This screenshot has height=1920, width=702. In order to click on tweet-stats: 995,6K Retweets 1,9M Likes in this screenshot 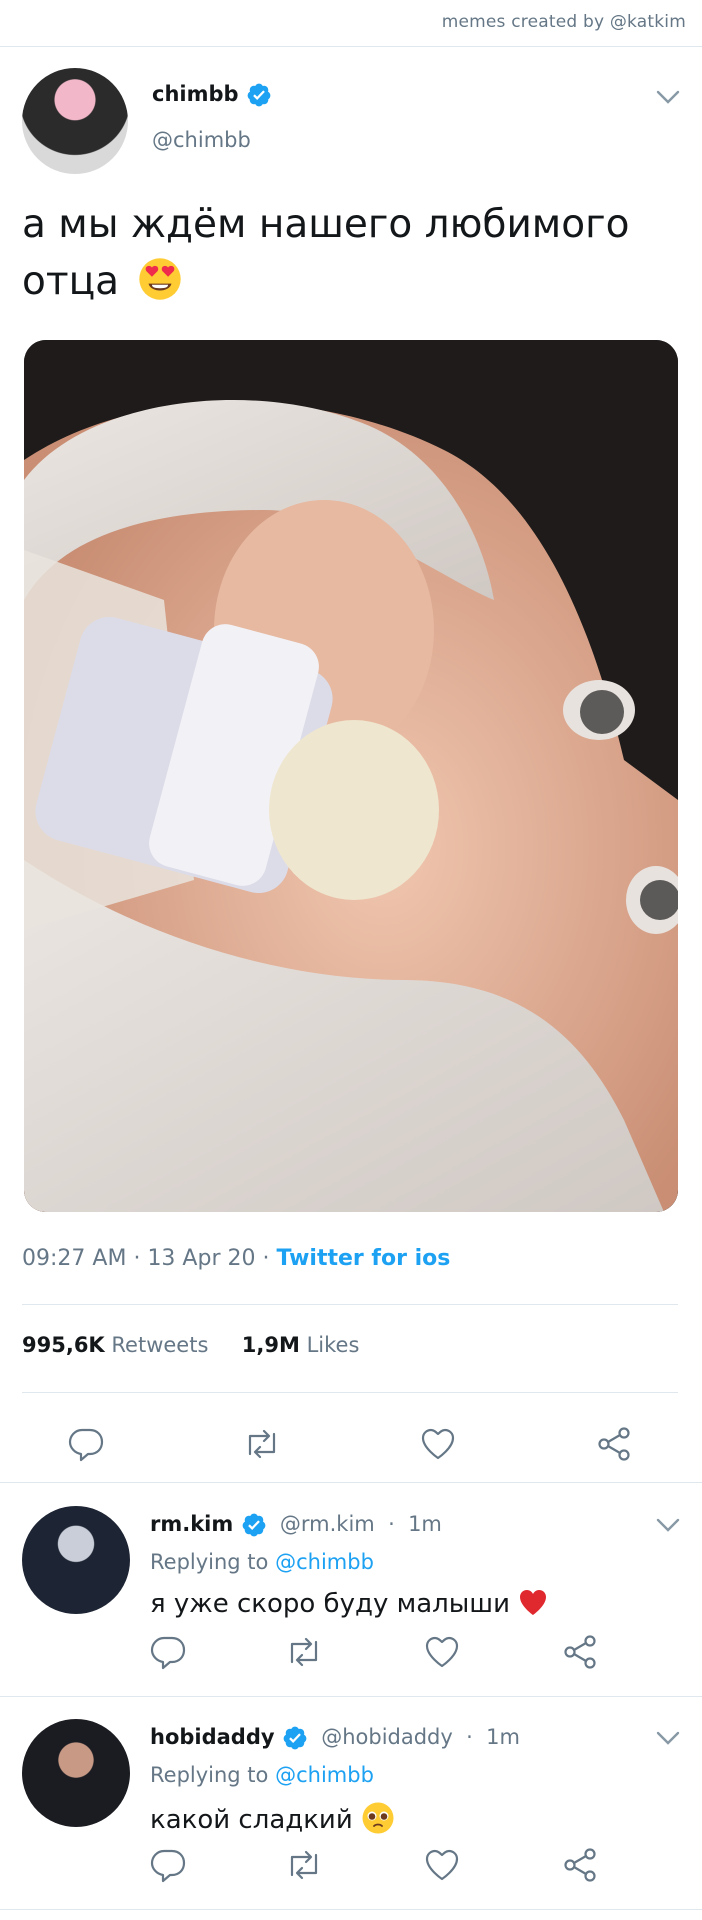, I will do `click(190, 1345)`.